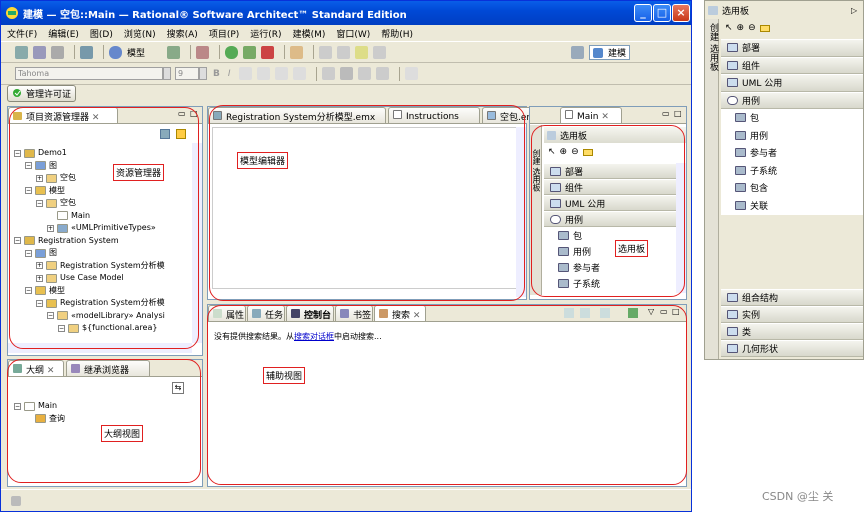 This screenshot has width=864, height=512. Describe the element at coordinates (268, 52) in the screenshot. I see `stop-icon` at that location.